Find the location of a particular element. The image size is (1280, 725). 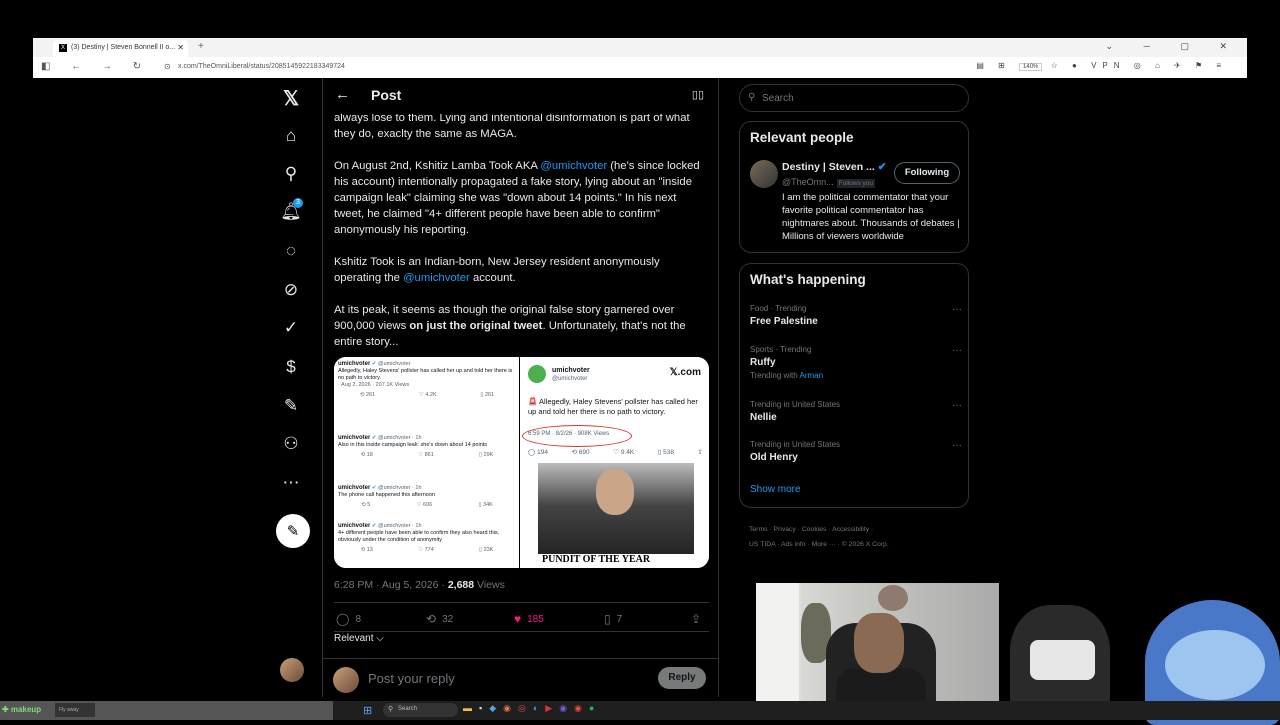

post-timestamp: 6:28 PM · Aug 5, 2026 · is located at coordinates (391, 585).